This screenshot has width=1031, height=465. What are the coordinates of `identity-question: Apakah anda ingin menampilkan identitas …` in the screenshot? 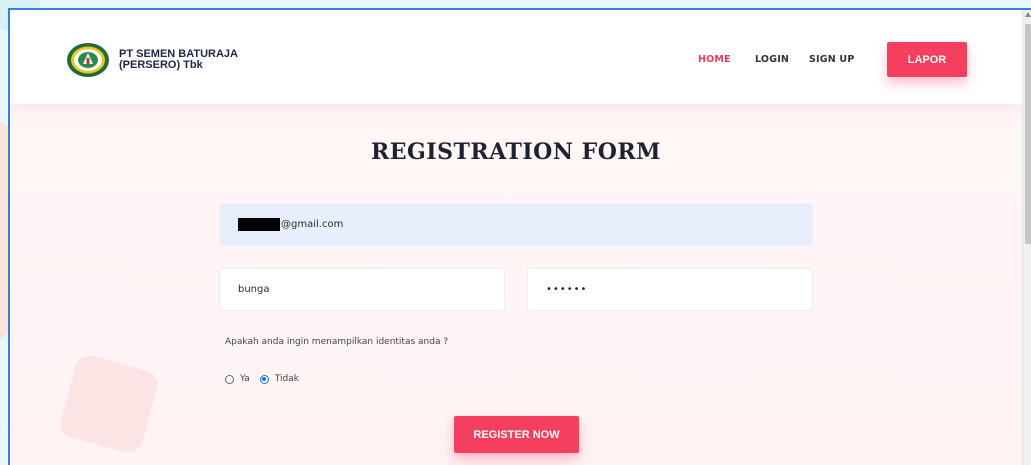 It's located at (337, 342).